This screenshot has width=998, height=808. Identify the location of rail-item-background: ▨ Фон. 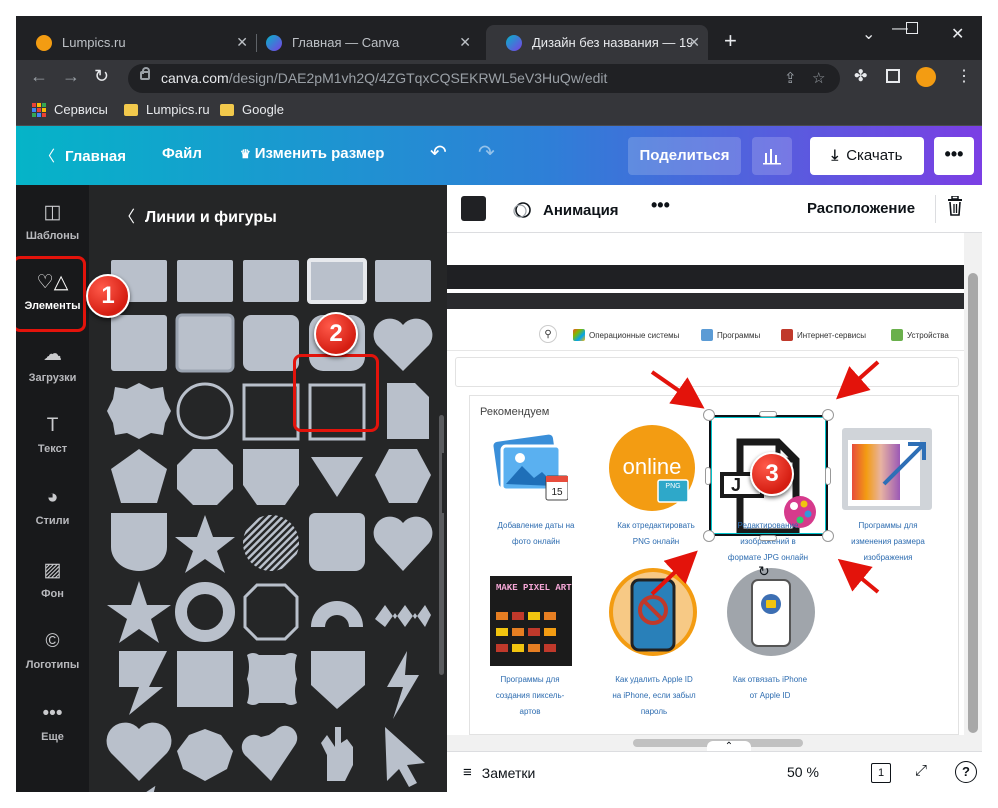
(52, 579).